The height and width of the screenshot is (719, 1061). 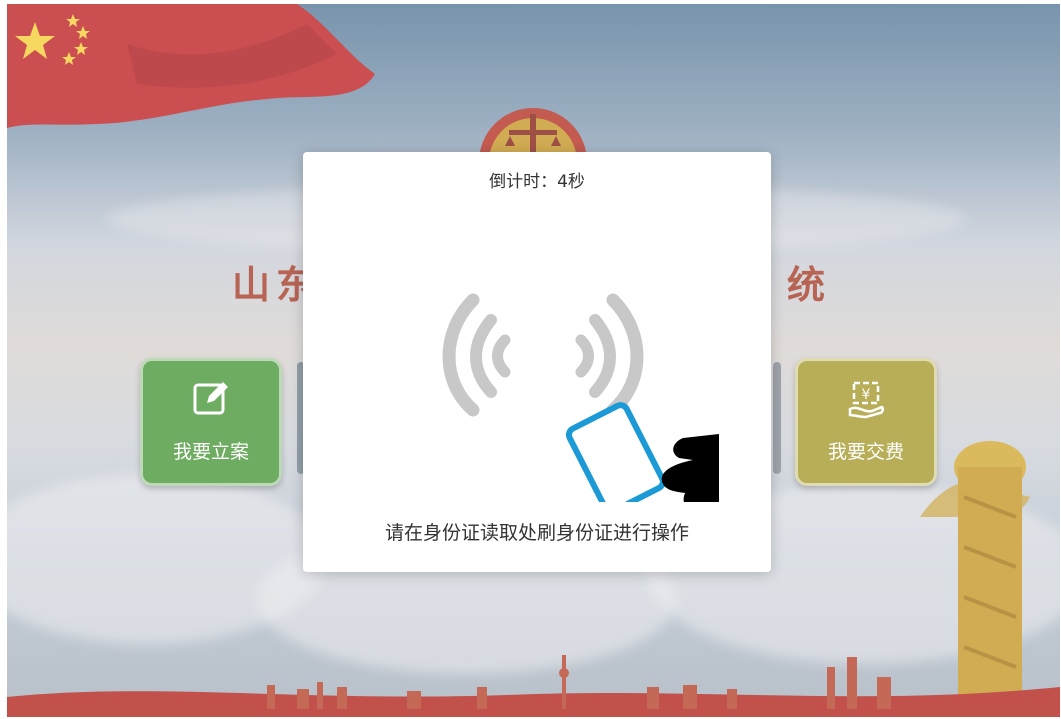 I want to click on id-card-swipe-icon, so click(x=580, y=397).